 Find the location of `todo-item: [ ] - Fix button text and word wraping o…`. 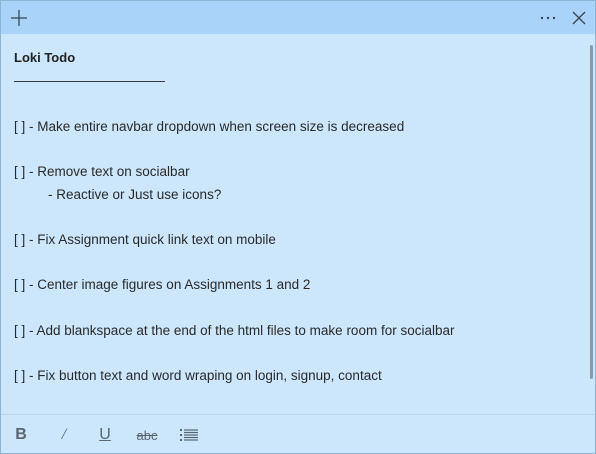

todo-item: [ ] - Fix button text and word wraping o… is located at coordinates (198, 375).